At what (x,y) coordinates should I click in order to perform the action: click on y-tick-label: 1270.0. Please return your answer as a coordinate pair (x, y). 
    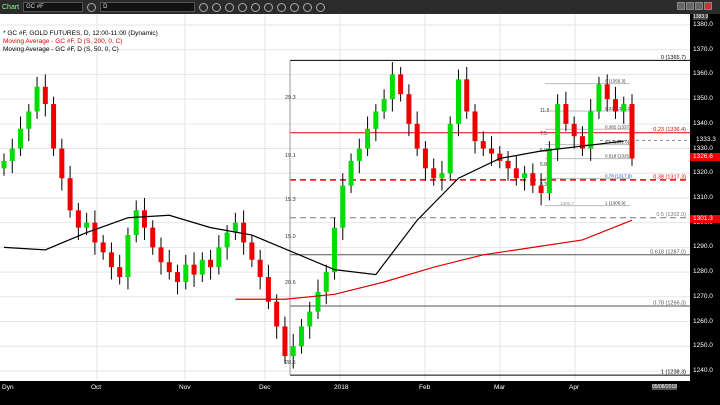
    Looking at the image, I should click on (703, 296).